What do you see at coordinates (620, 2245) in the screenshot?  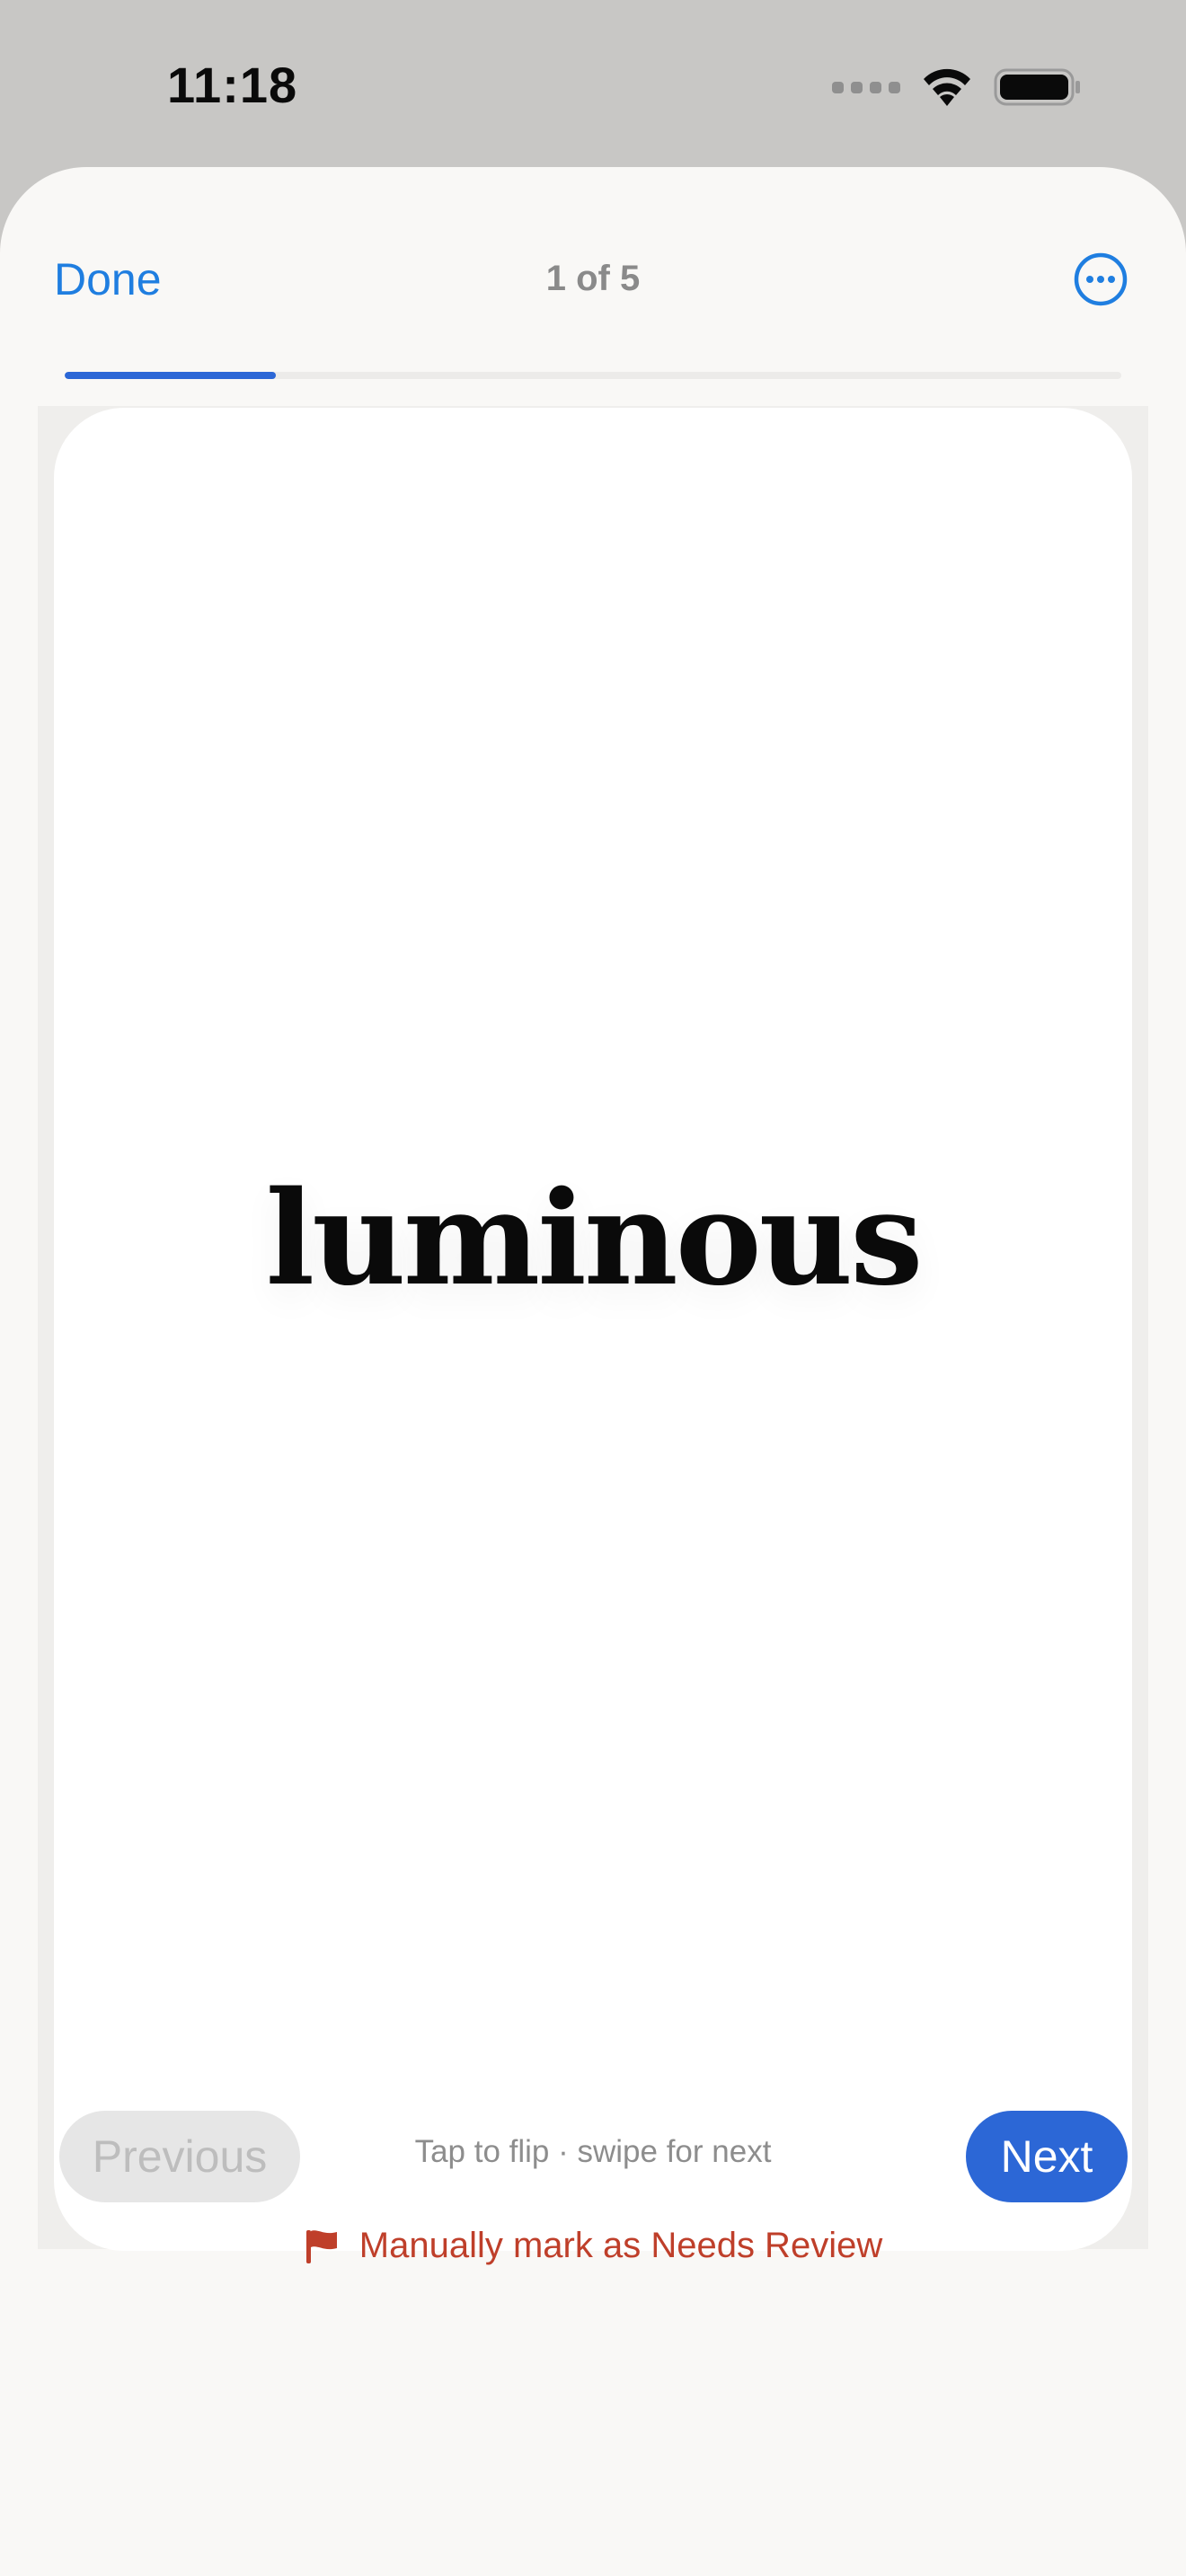 I see `mark-needs-review-label: Manually mark as Needs Review` at bounding box center [620, 2245].